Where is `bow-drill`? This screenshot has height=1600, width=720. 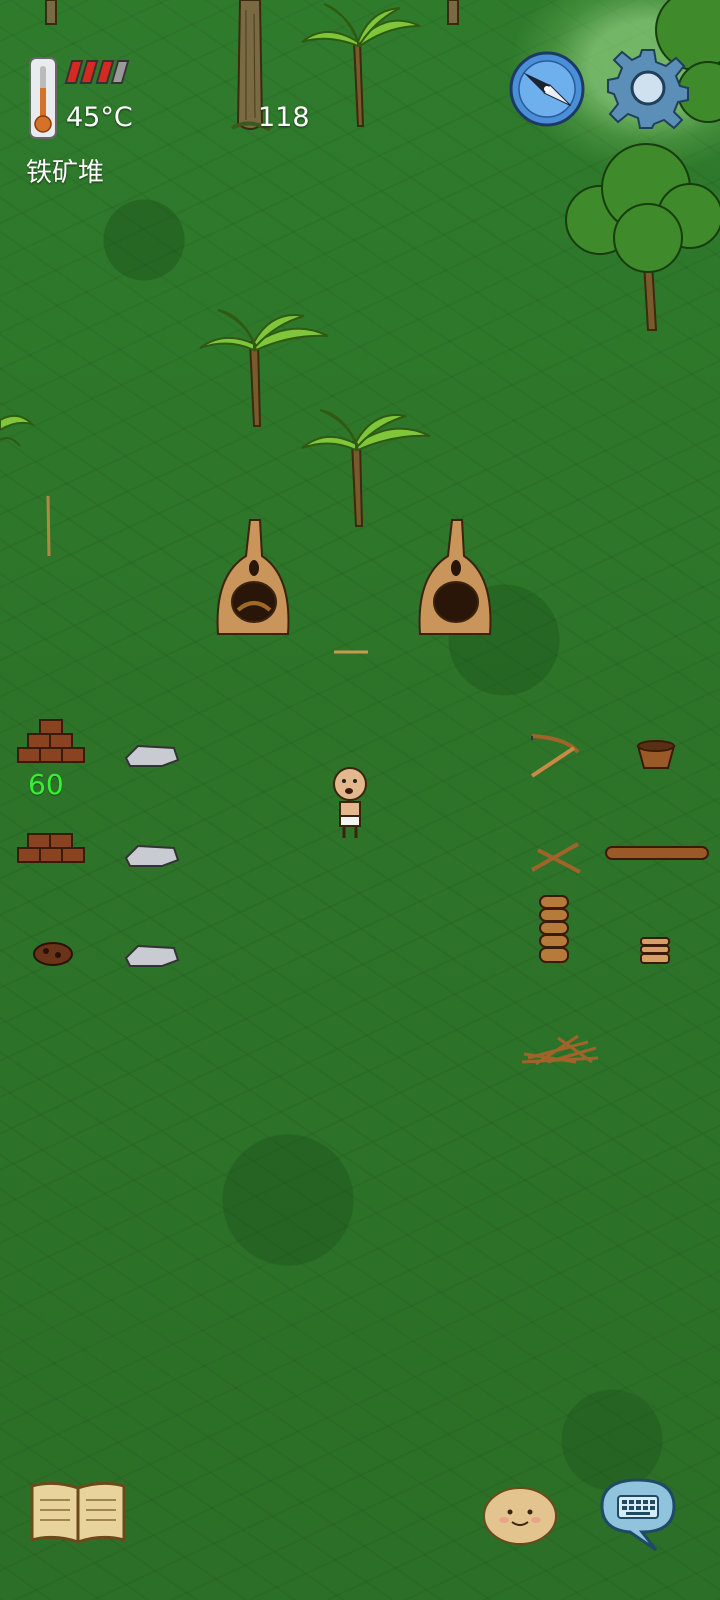
bow-drill is located at coordinates (555, 756).